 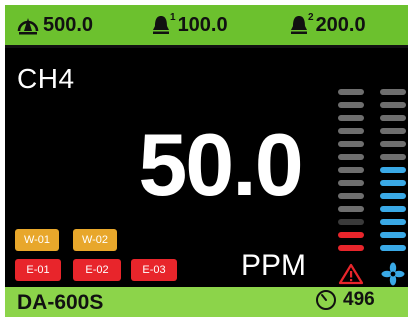 I want to click on error-badge-3: E-03, so click(x=154, y=270).